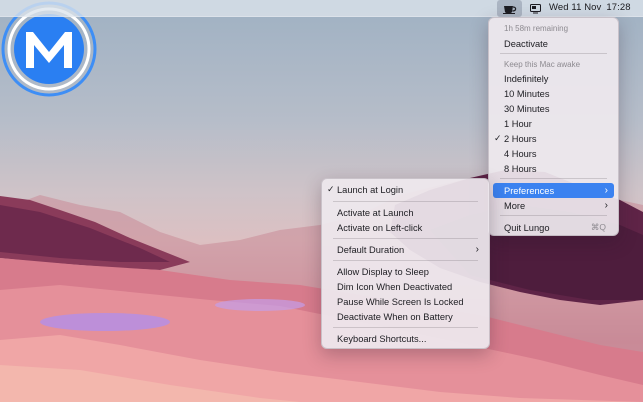  What do you see at coordinates (527, 227) in the screenshot?
I see `quit-label: Quit Lungo` at bounding box center [527, 227].